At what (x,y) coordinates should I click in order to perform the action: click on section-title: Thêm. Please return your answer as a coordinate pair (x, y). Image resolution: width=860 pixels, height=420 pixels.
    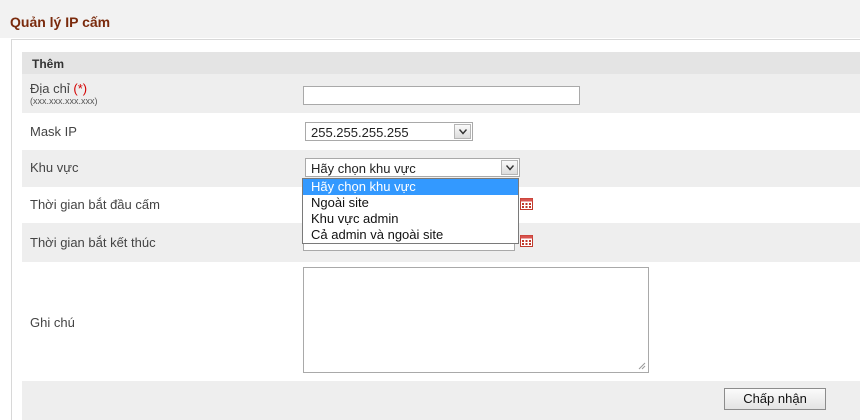
    Looking at the image, I should click on (48, 64).